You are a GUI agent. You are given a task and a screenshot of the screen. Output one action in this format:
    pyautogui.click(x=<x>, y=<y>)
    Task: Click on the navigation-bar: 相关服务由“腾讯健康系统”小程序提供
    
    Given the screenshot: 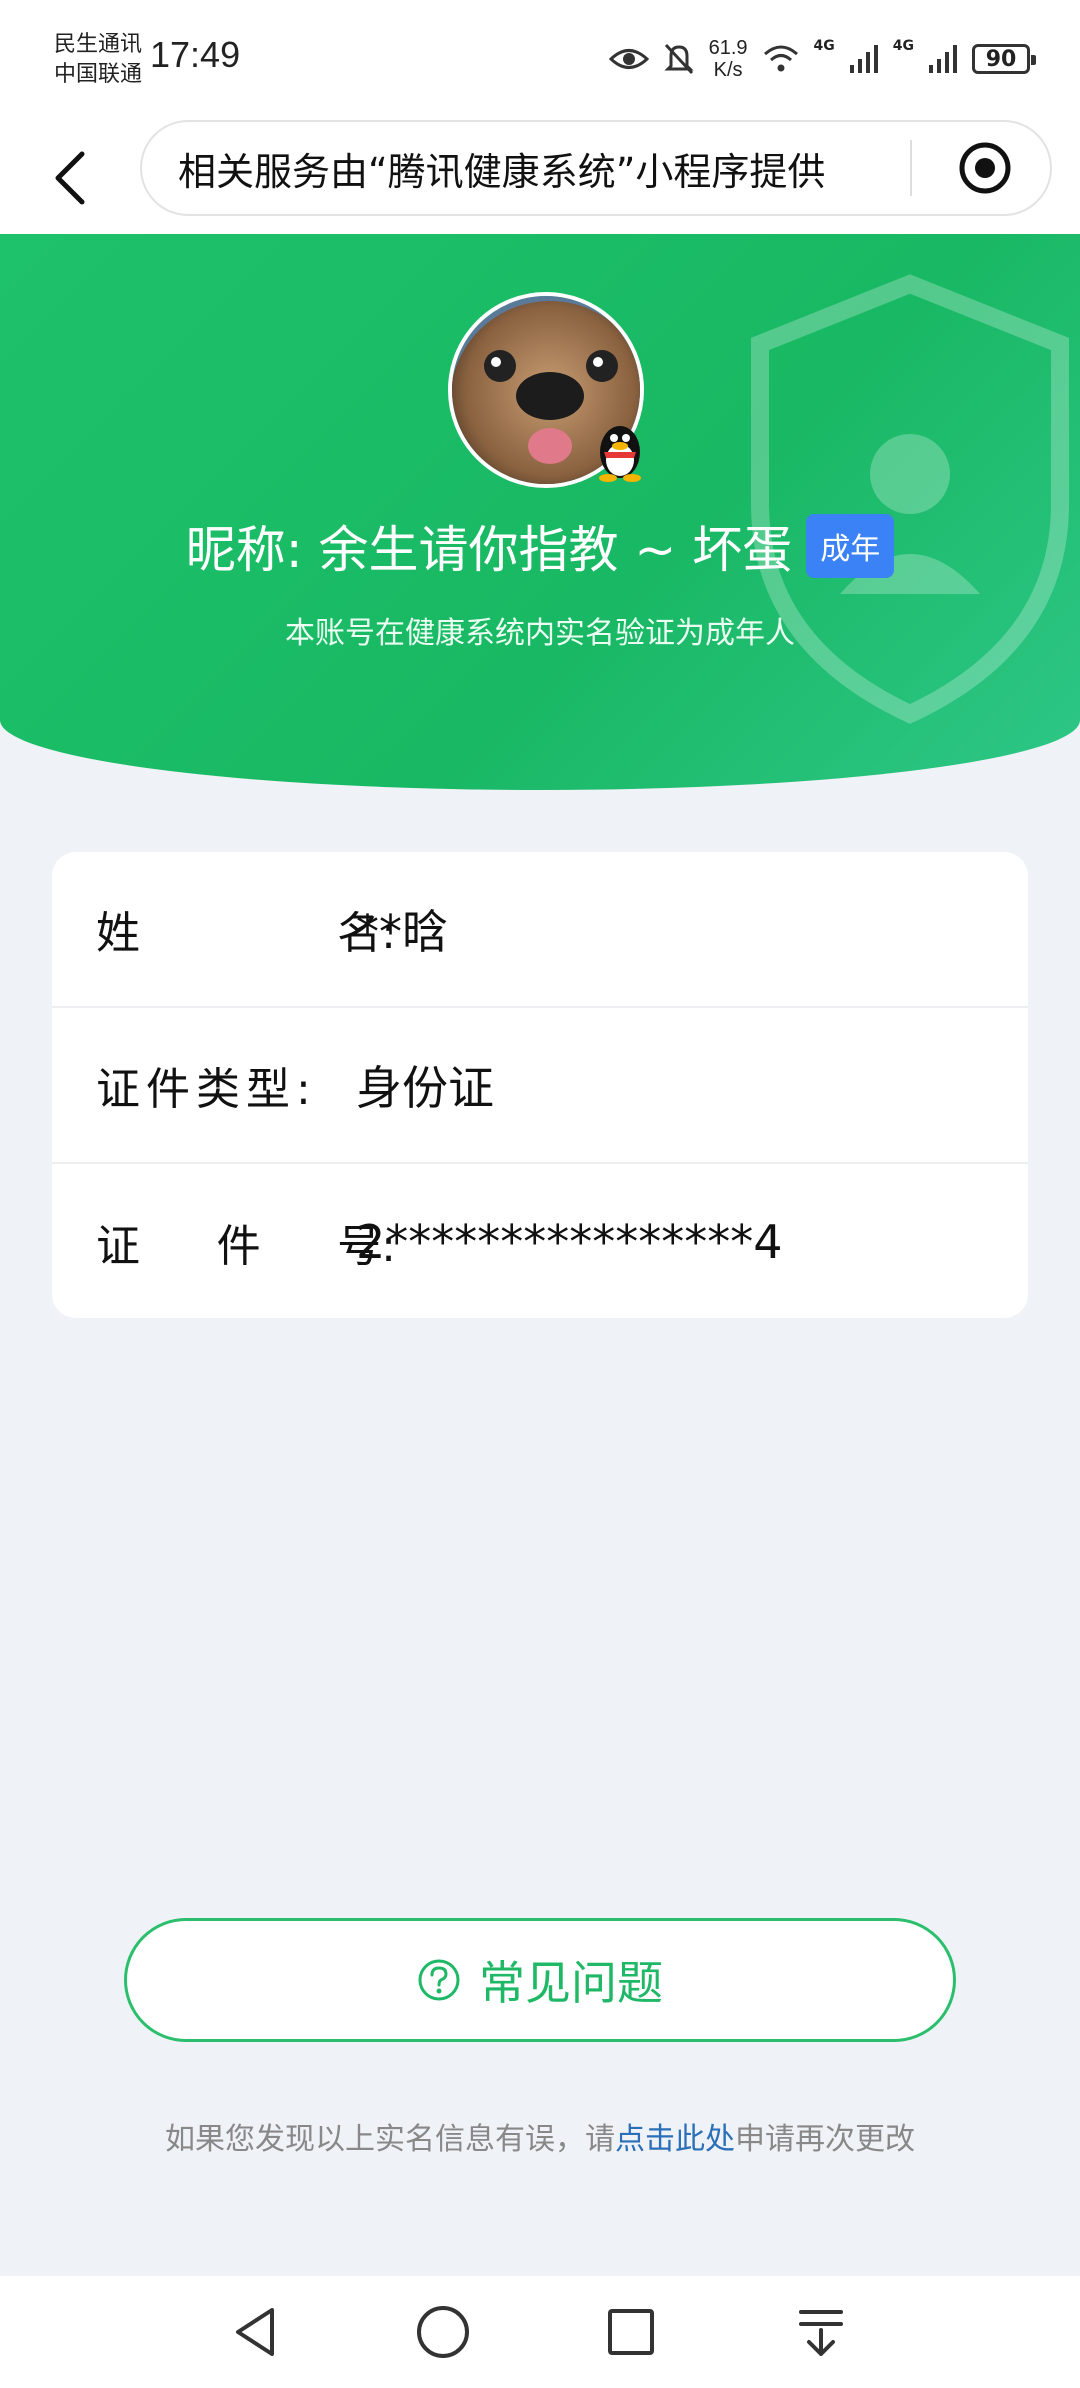 What is the action you would take?
    pyautogui.click(x=540, y=176)
    